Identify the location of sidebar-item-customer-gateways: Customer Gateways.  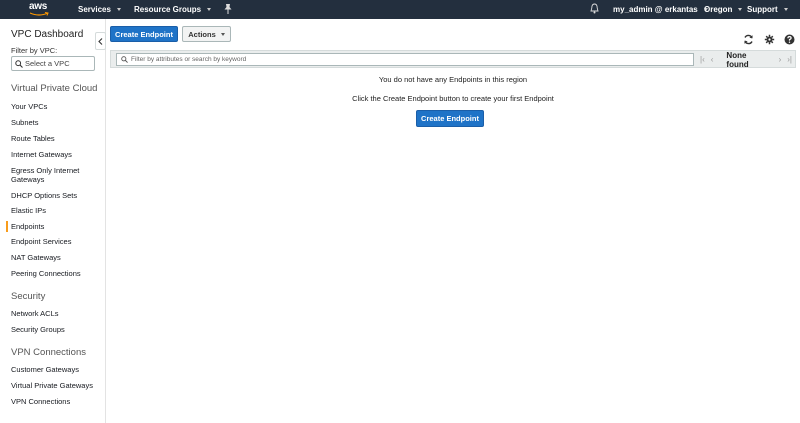
(56, 369).